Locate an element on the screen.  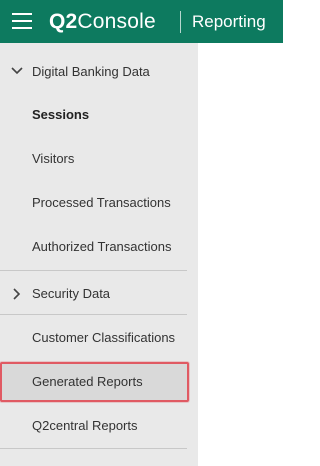
sidebar-item-label: Customer Classifications is located at coordinates (104, 337).